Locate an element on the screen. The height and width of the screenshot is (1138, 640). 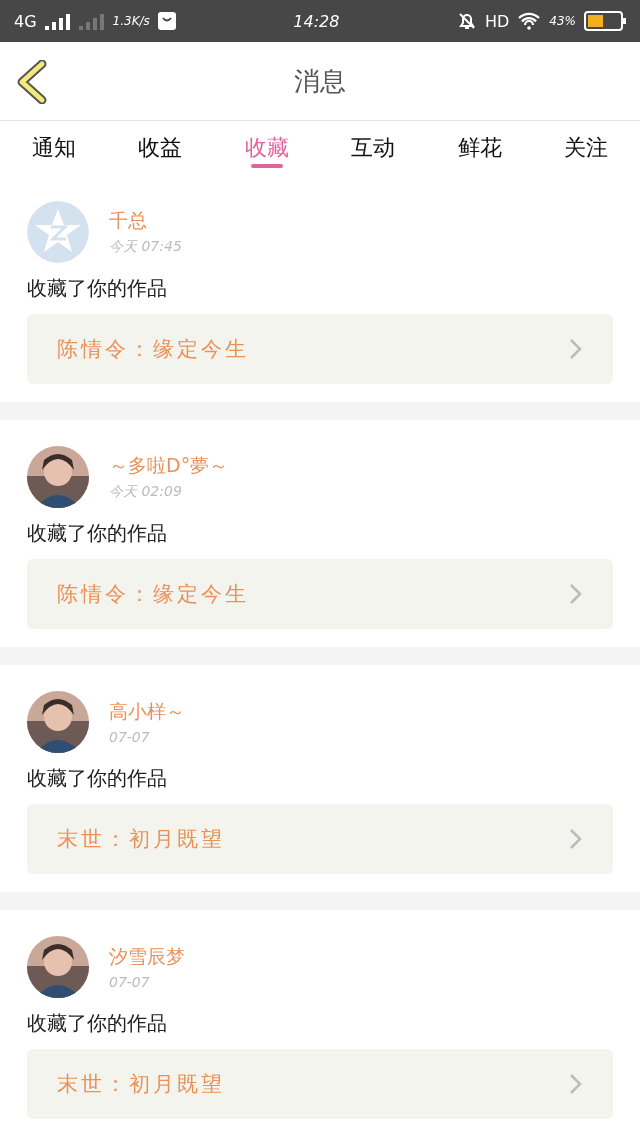
clock: 14:28 is located at coordinates (316, 21).